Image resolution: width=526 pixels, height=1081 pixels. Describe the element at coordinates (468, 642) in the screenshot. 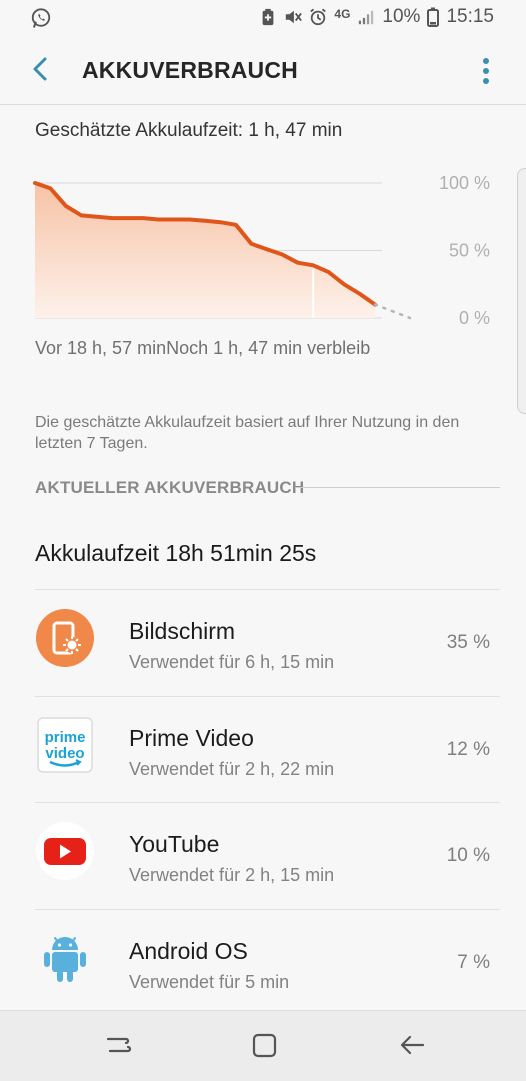

I see `app-usage-percent: 35 %` at that location.